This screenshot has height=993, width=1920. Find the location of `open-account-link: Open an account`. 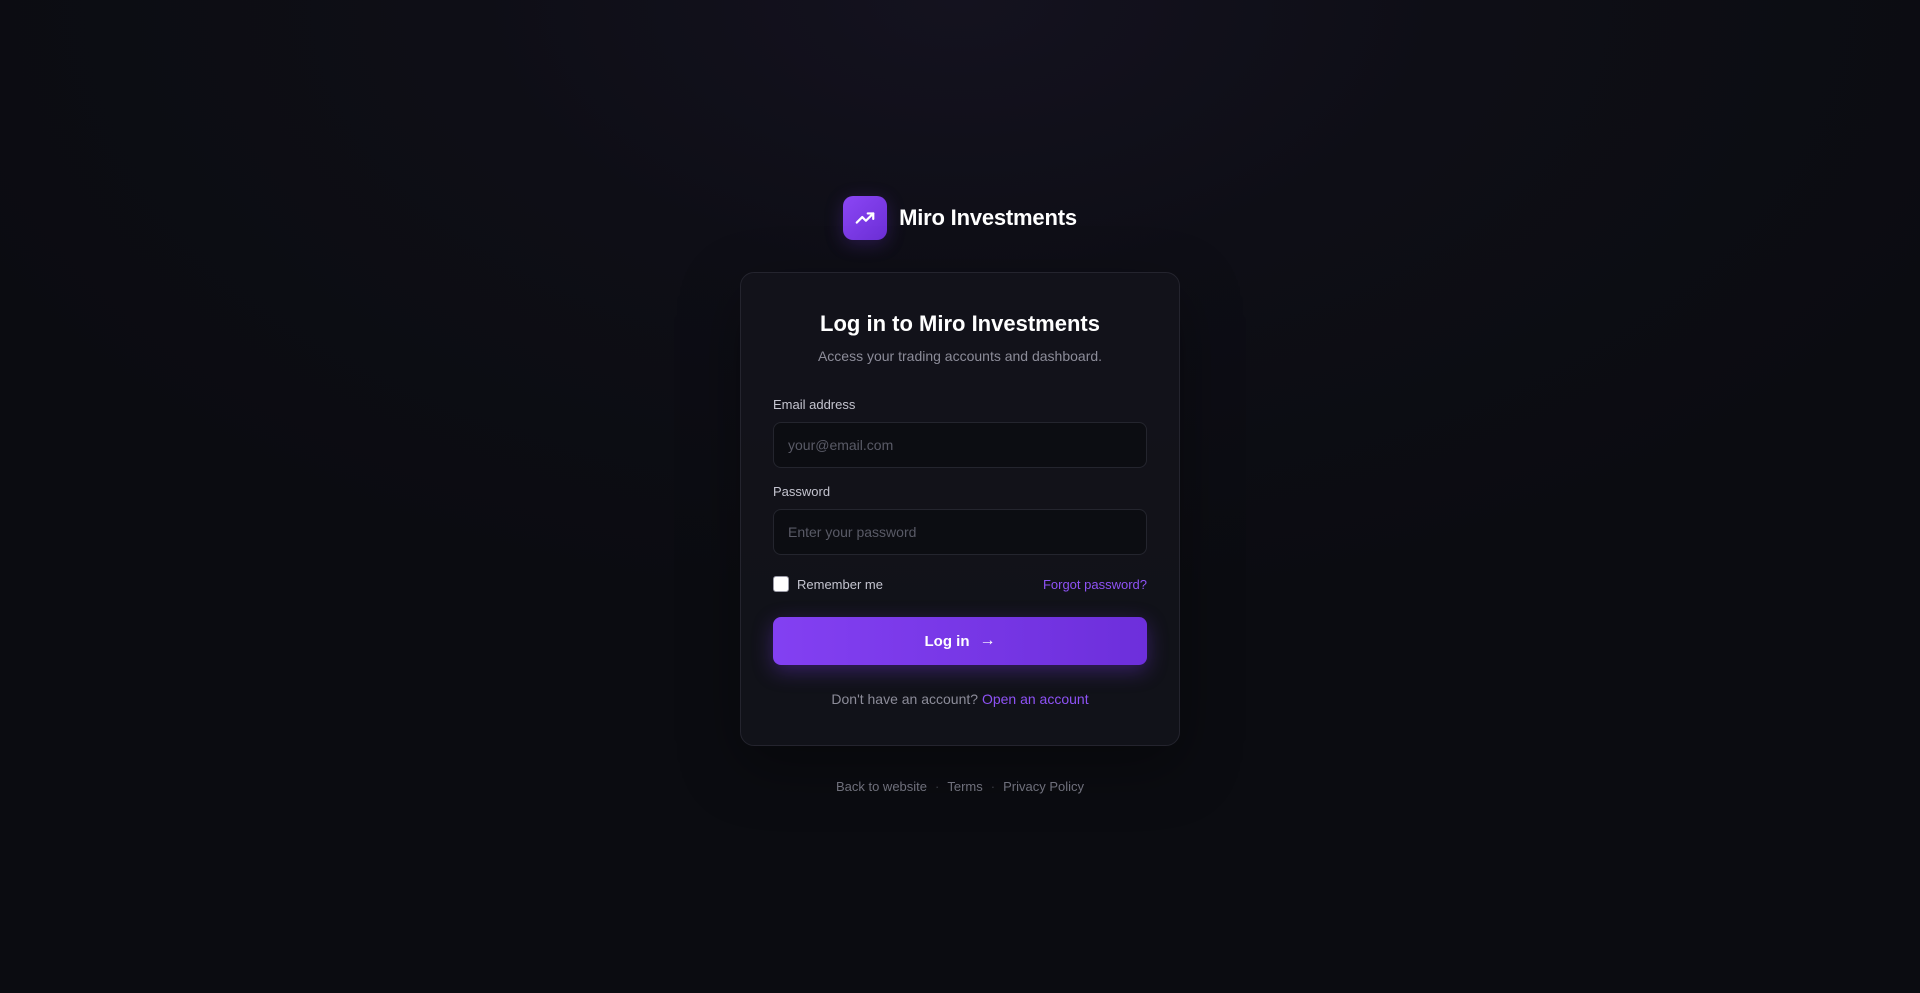

open-account-link: Open an account is located at coordinates (1035, 699).